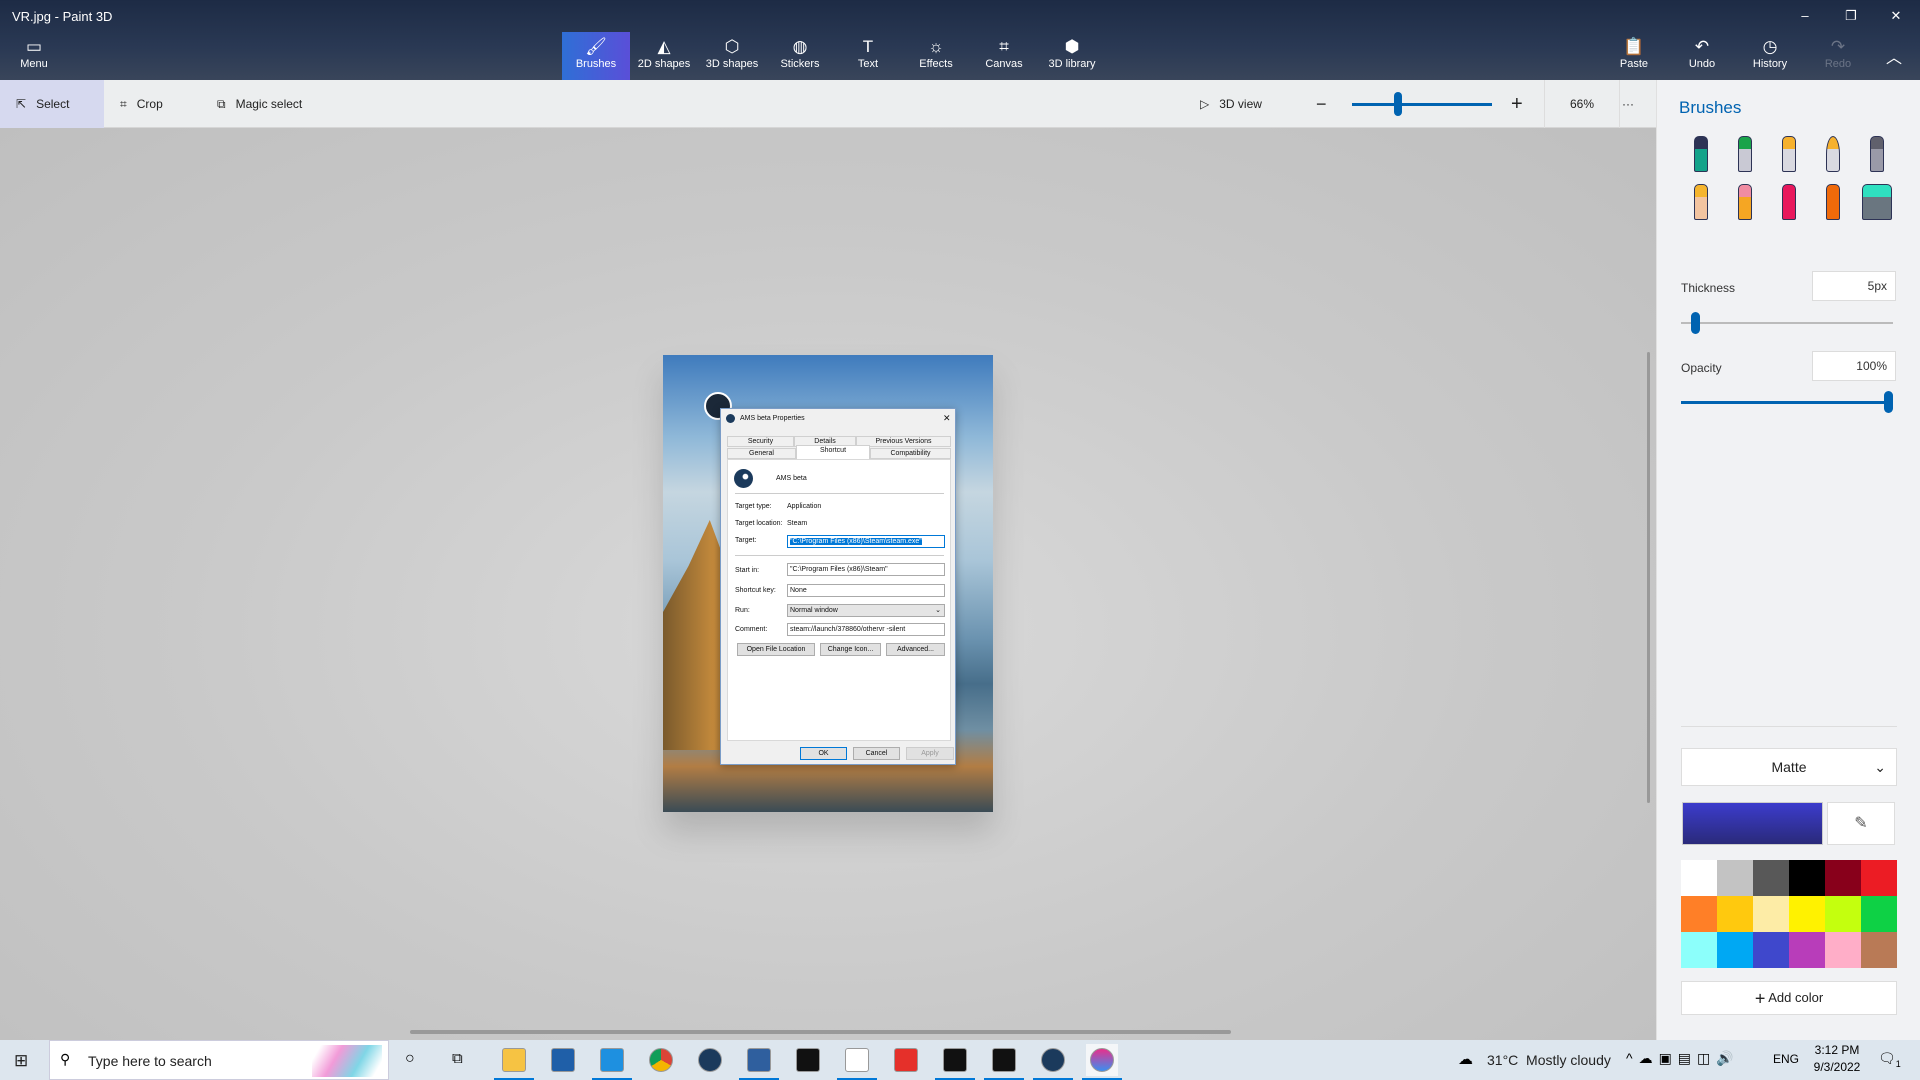  What do you see at coordinates (1833, 157) in the screenshot?
I see `watercolor-brush` at bounding box center [1833, 157].